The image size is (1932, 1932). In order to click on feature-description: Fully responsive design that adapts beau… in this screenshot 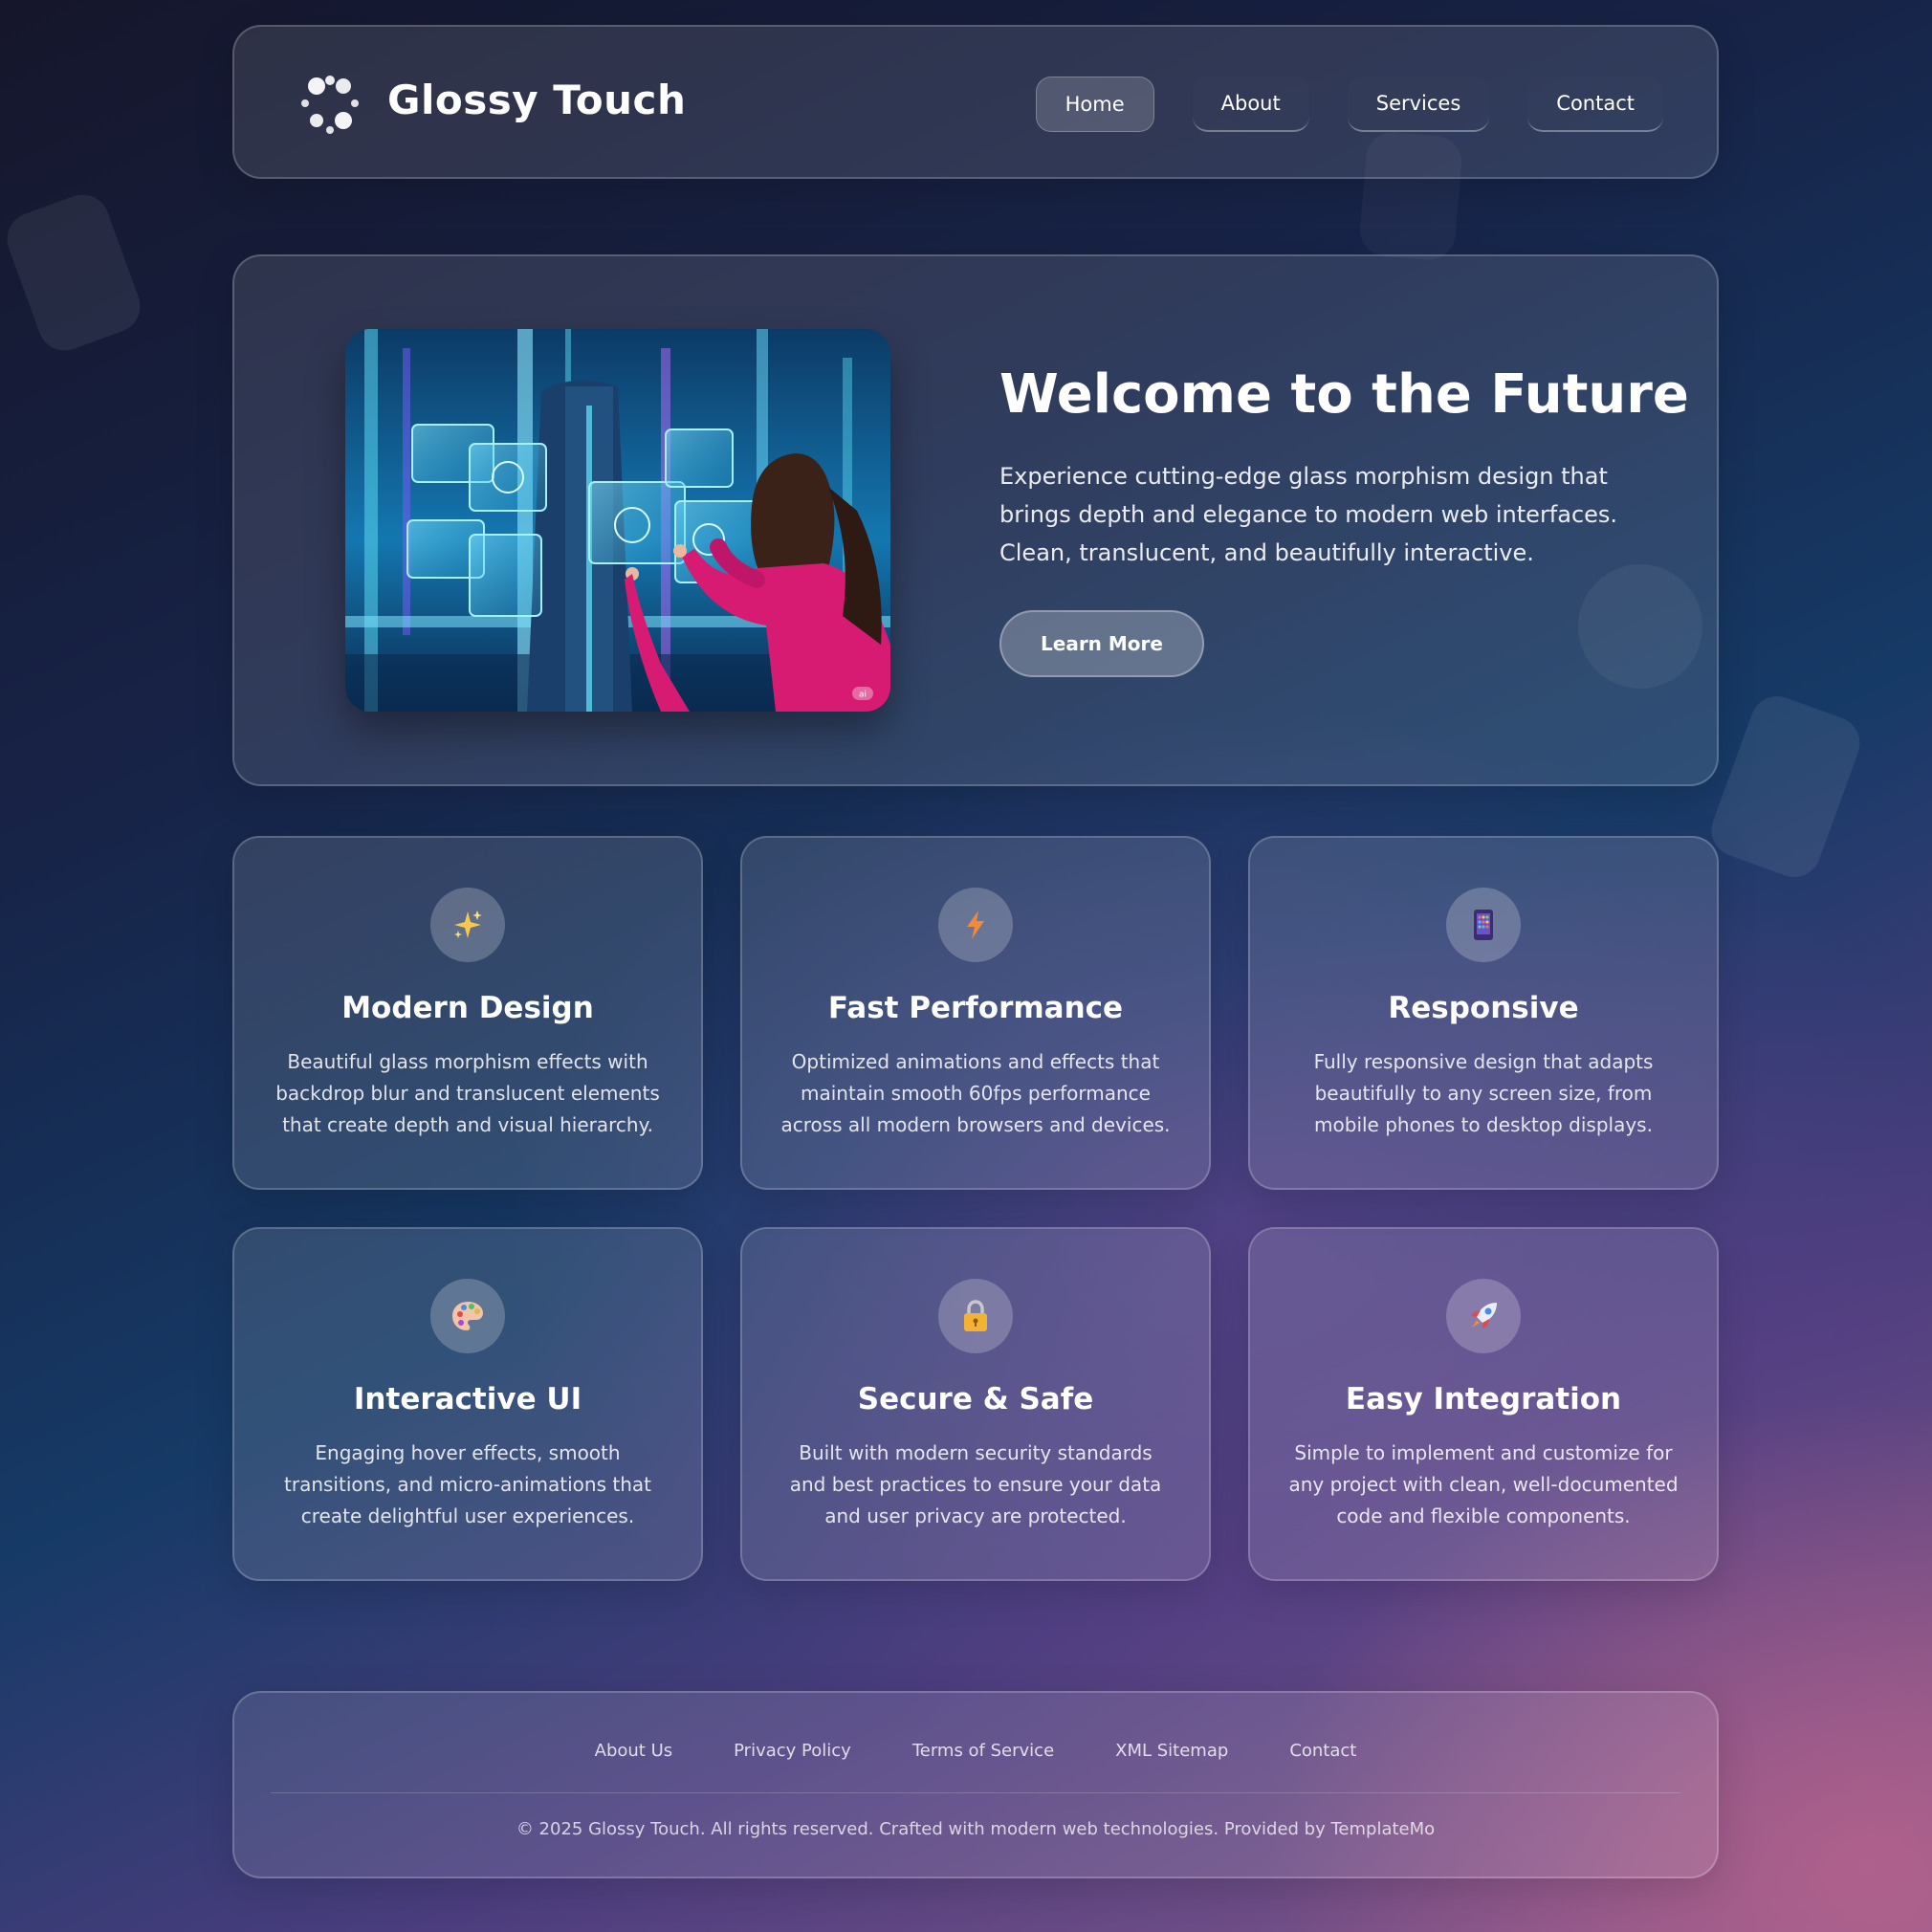, I will do `click(1483, 1093)`.